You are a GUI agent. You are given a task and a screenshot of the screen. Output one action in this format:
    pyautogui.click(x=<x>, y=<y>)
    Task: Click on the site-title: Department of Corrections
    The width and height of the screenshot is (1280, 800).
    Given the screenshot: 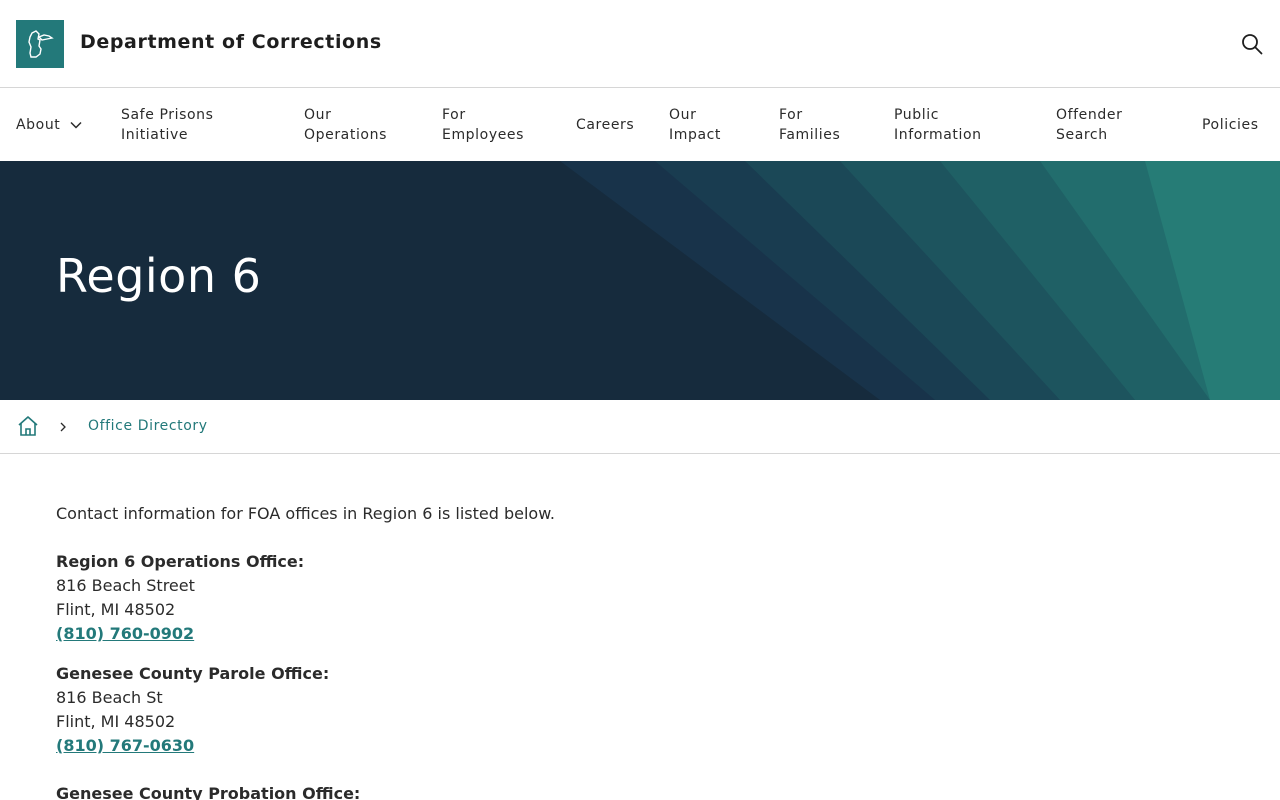 What is the action you would take?
    pyautogui.click(x=231, y=42)
    